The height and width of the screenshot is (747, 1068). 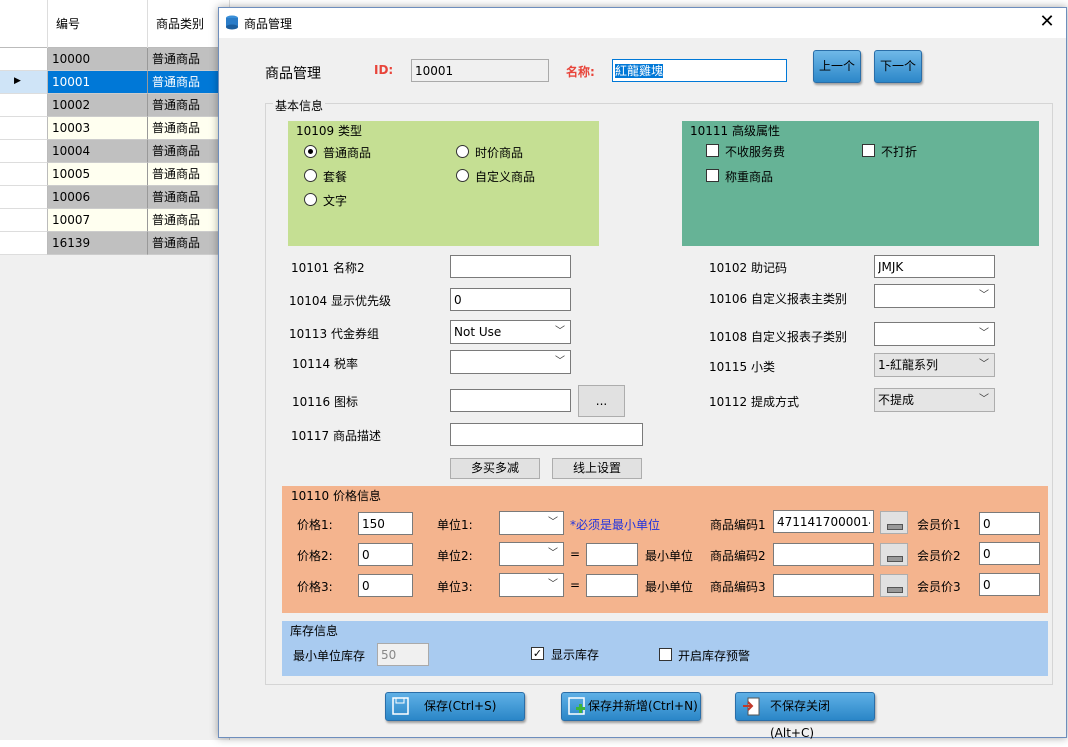 I want to click on type-panel: 10109 类型 普通商品 时价商品 套餐 自定义商品 文字, so click(x=443, y=183).